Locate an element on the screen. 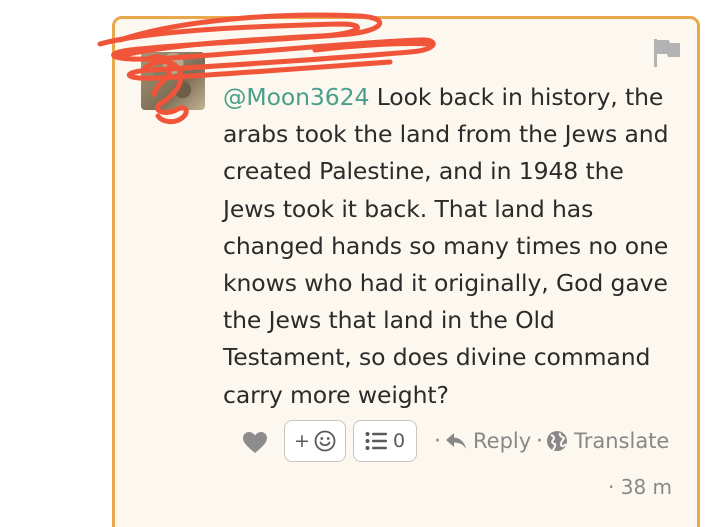  smiley-icon is located at coordinates (325, 441).